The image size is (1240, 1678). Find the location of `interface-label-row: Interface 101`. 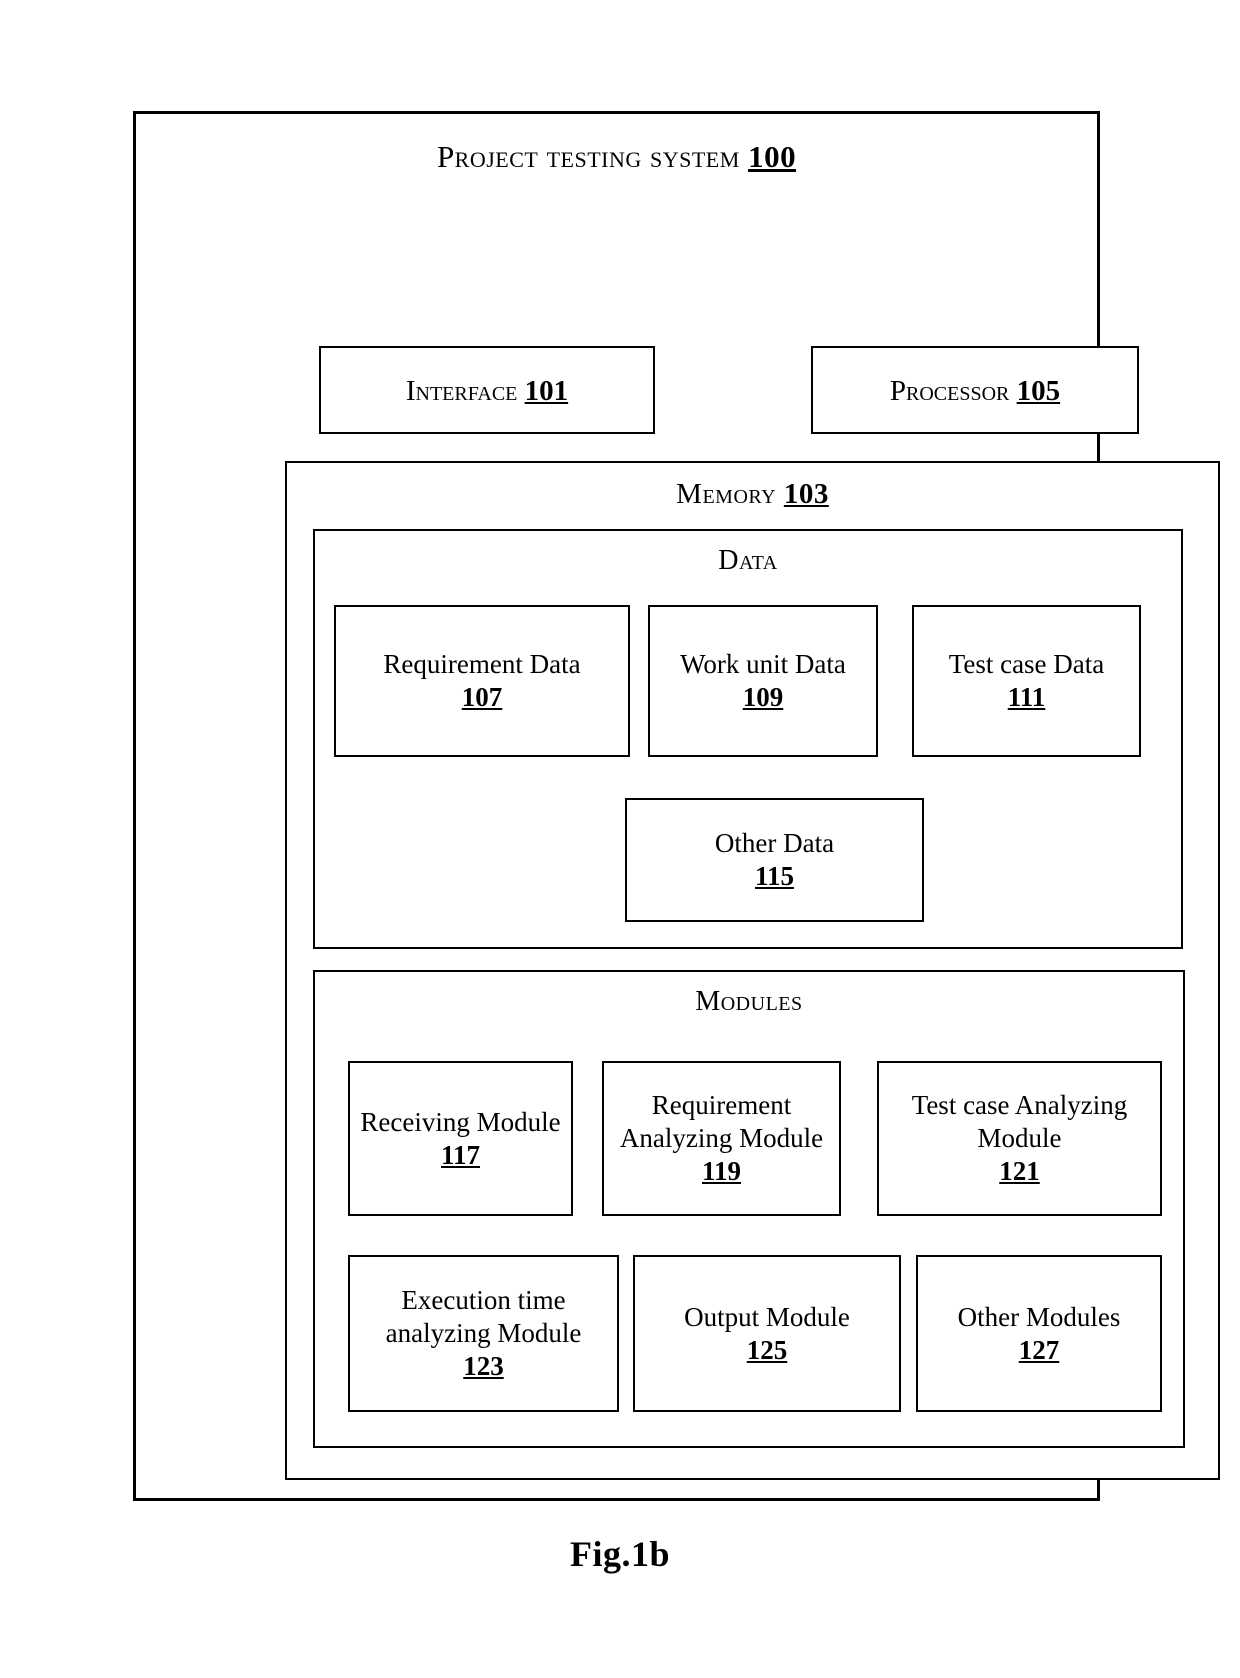

interface-label-row: Interface 101 is located at coordinates (487, 391).